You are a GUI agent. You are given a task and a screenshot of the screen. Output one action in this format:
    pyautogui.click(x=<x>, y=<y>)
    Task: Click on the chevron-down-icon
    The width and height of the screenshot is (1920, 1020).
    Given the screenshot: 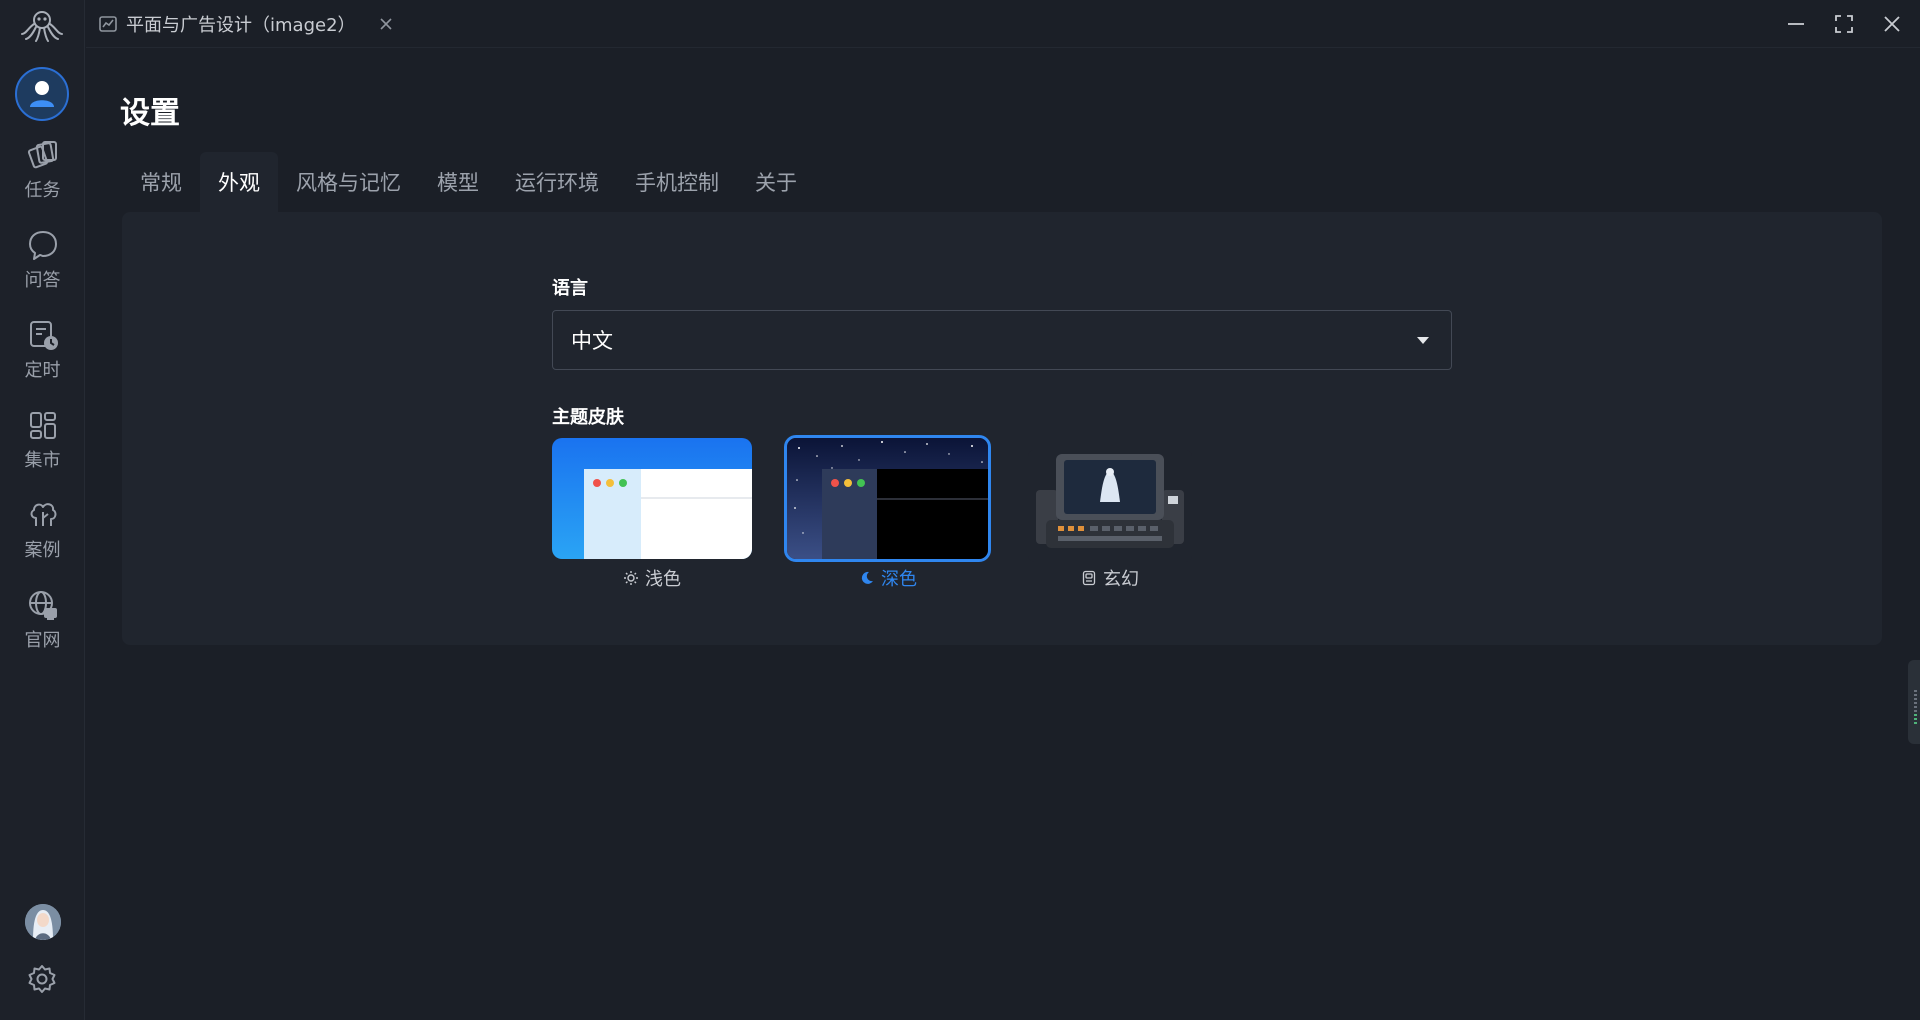 What is the action you would take?
    pyautogui.click(x=1423, y=340)
    